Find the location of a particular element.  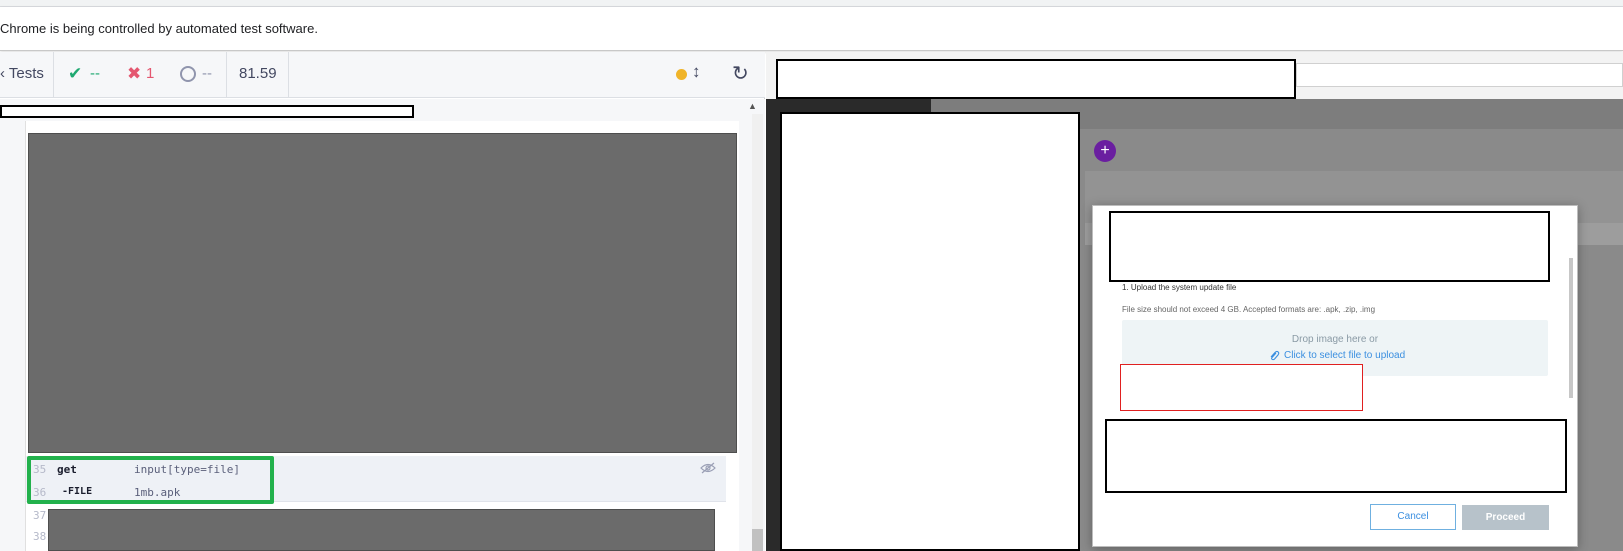

line-number: 37 is located at coordinates (40, 515).